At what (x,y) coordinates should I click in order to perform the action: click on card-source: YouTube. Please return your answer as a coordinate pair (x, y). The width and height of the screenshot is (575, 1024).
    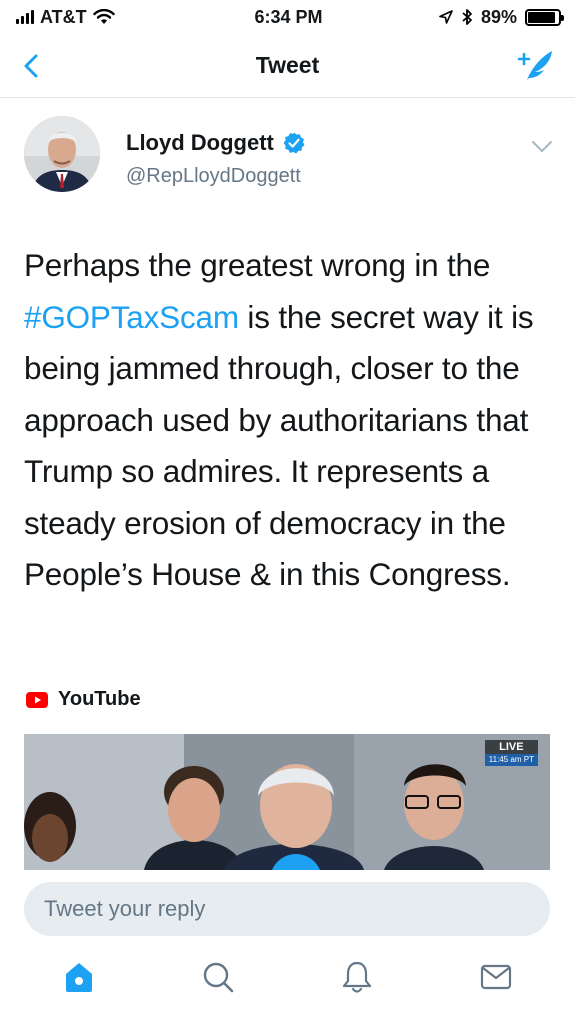
    Looking at the image, I should click on (83, 699).